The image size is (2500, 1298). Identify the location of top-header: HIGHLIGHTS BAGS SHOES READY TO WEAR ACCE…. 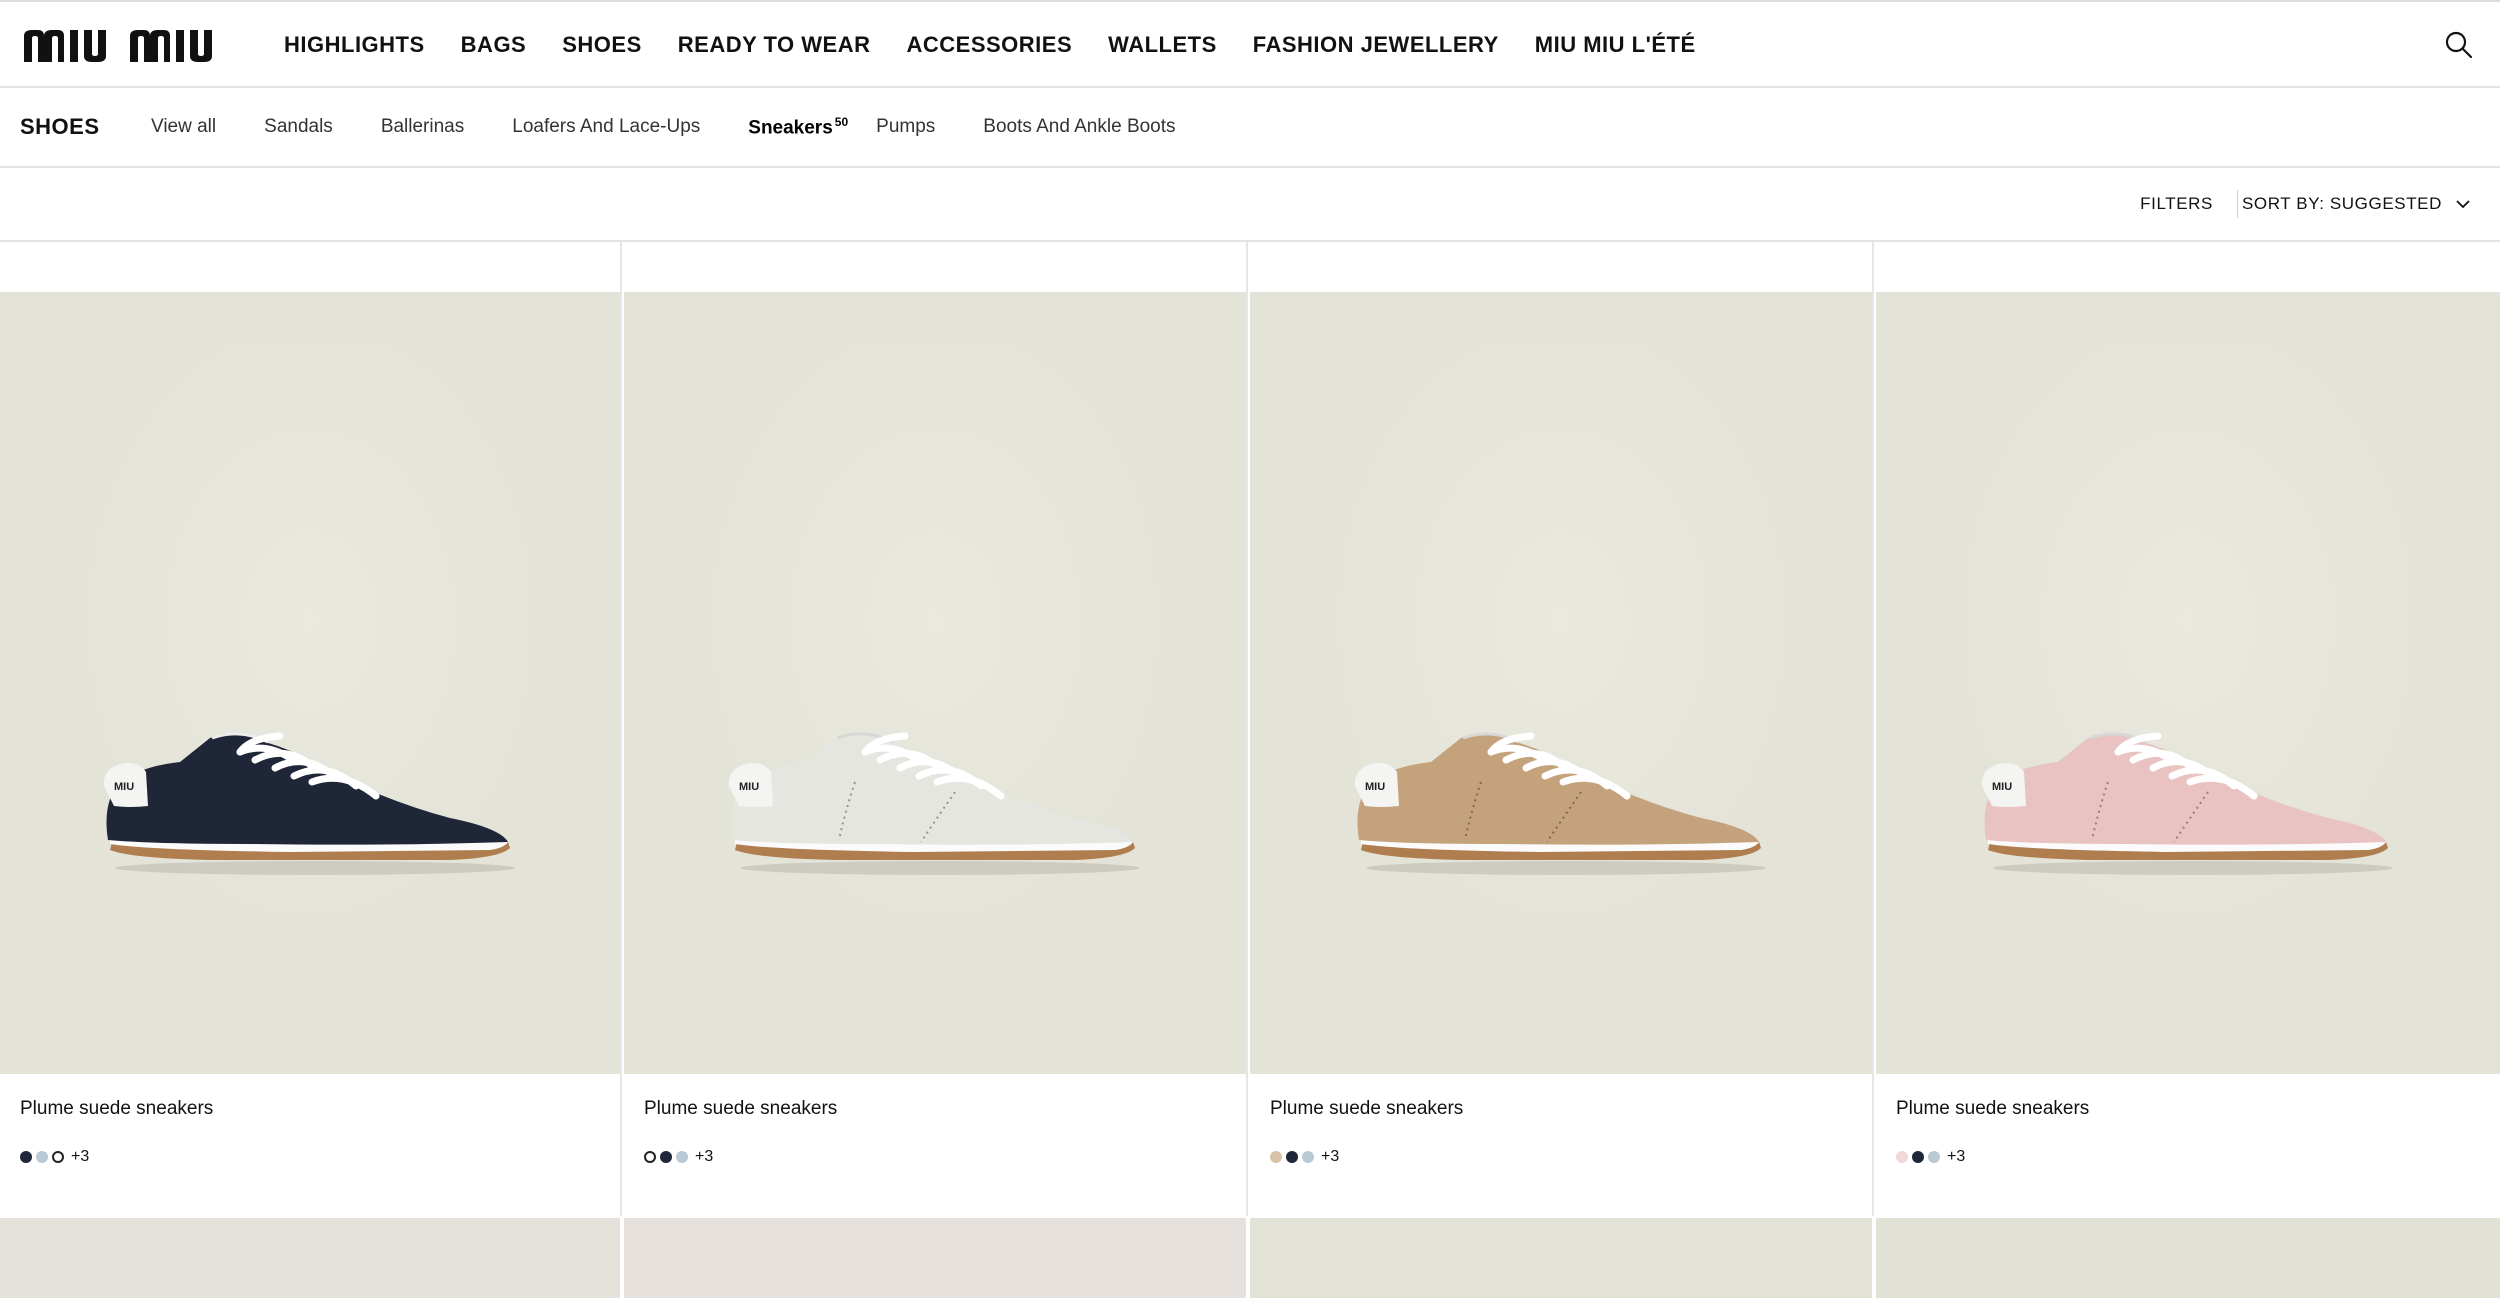
(1250, 44).